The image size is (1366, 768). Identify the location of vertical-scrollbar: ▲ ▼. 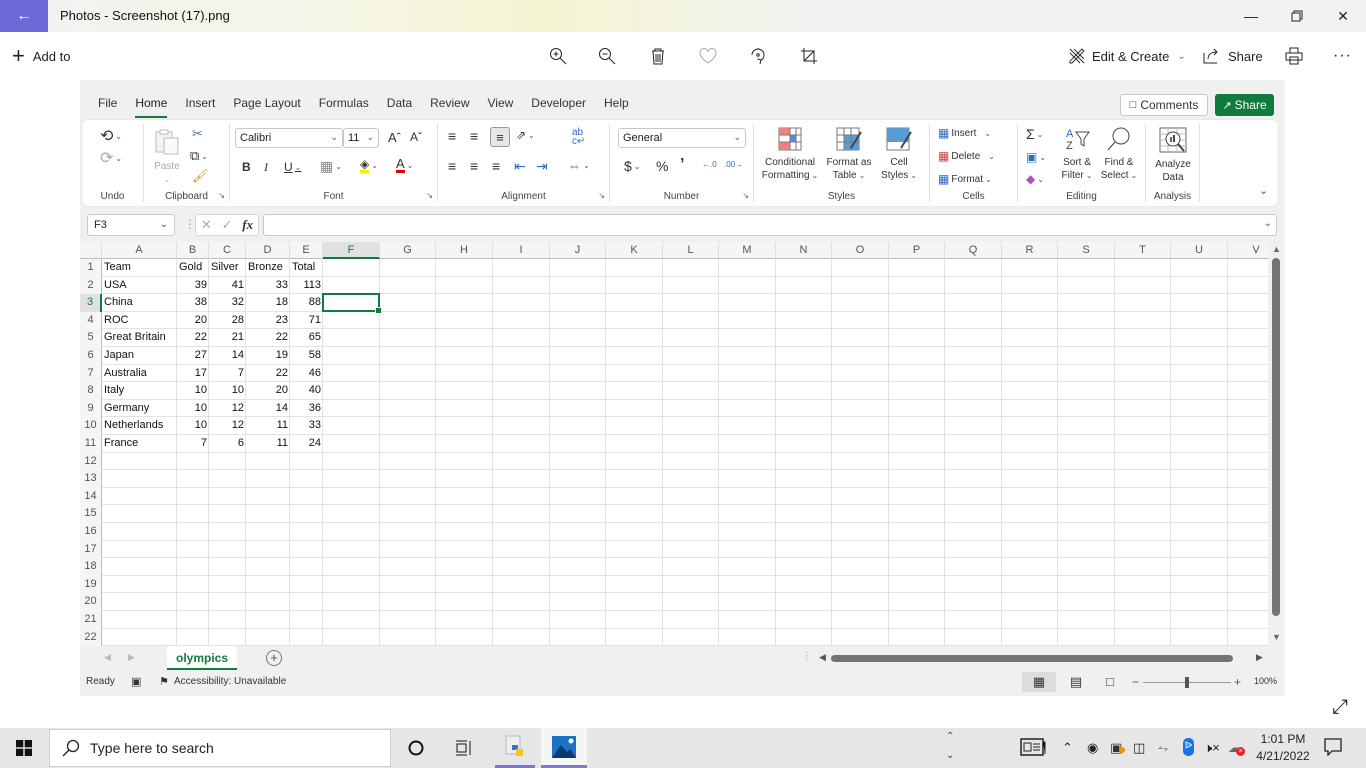
(1276, 444).